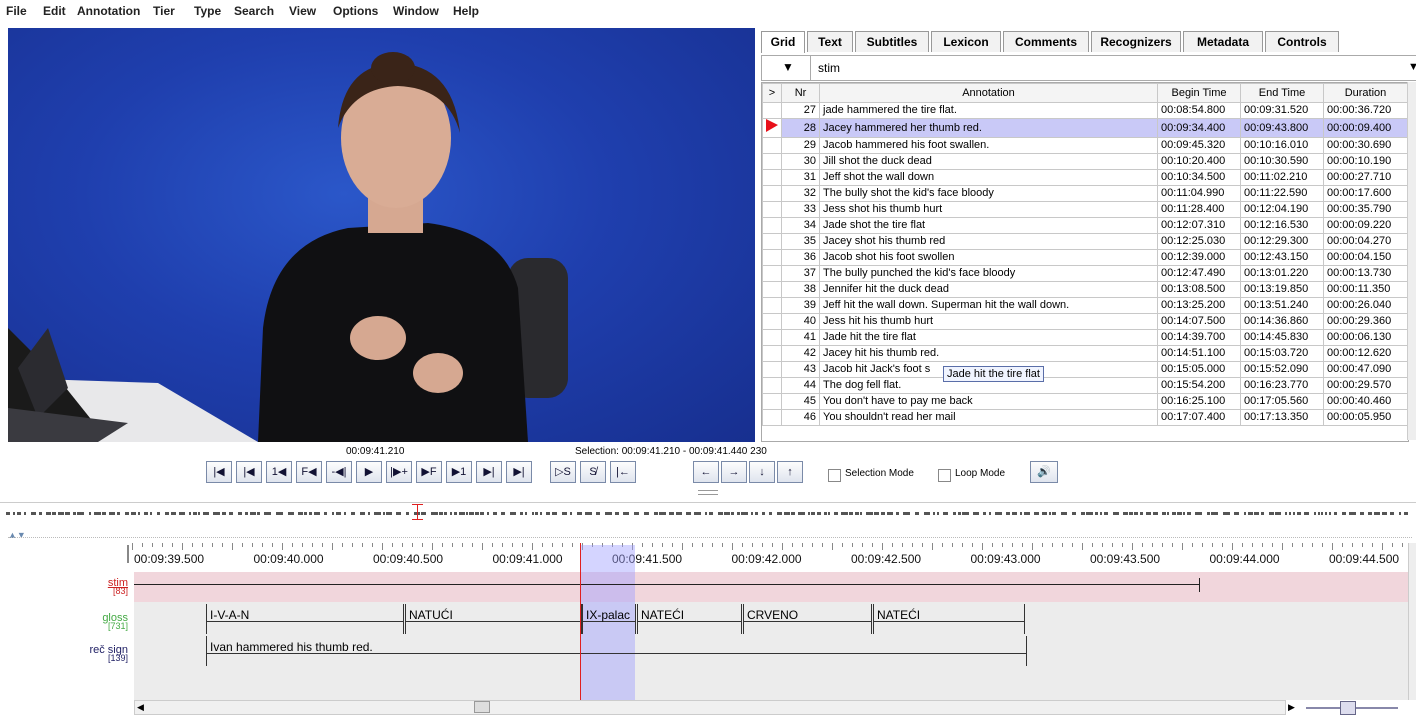  What do you see at coordinates (800, 417) in the screenshot?
I see `cell-nr: 46` at bounding box center [800, 417].